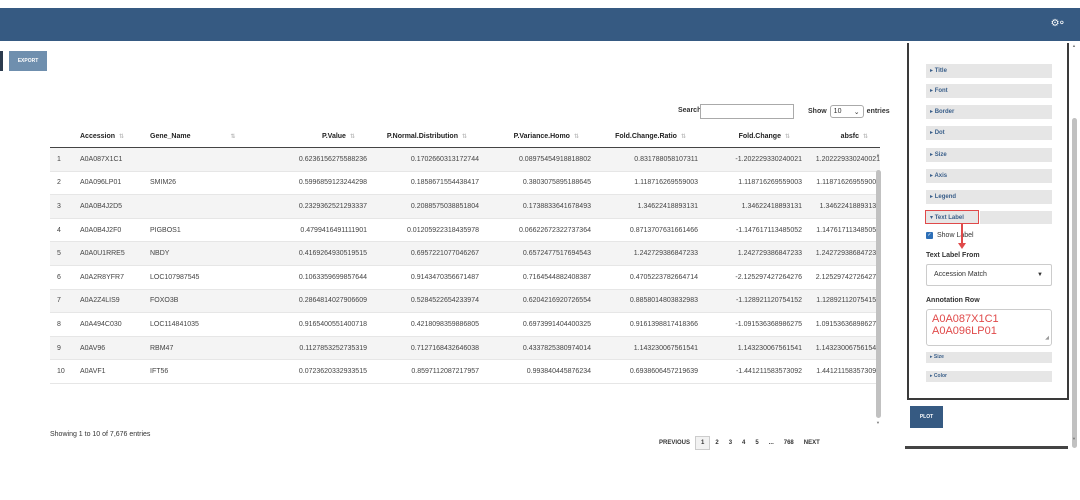  I want to click on cell-p-value: 0.0723620332933515, so click(332, 372).